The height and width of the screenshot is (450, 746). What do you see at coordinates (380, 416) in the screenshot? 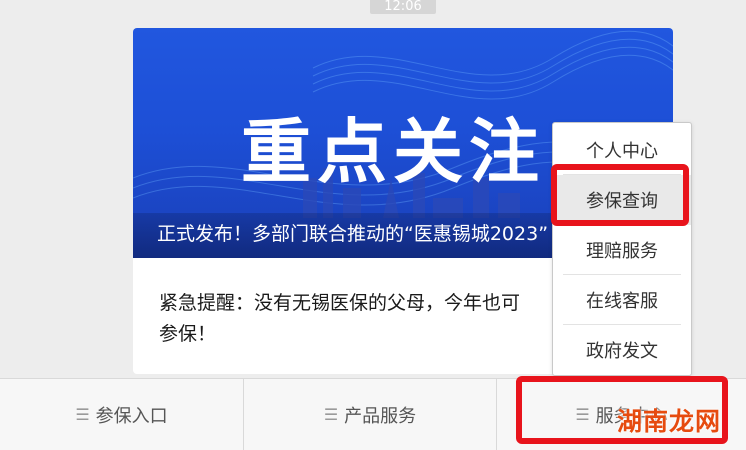
I see `tab-label: 产品服务` at bounding box center [380, 416].